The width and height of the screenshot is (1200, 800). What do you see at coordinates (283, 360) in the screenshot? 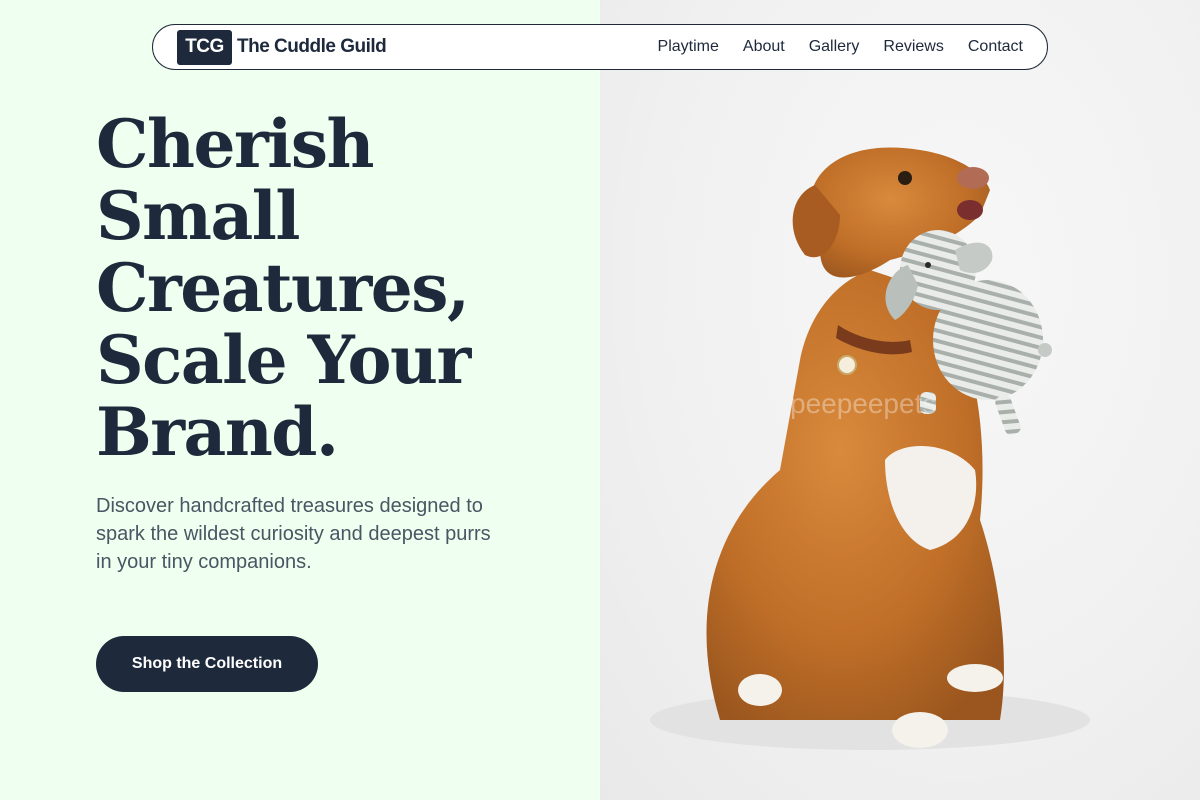
I see `hero-title-line: Scale Your` at bounding box center [283, 360].